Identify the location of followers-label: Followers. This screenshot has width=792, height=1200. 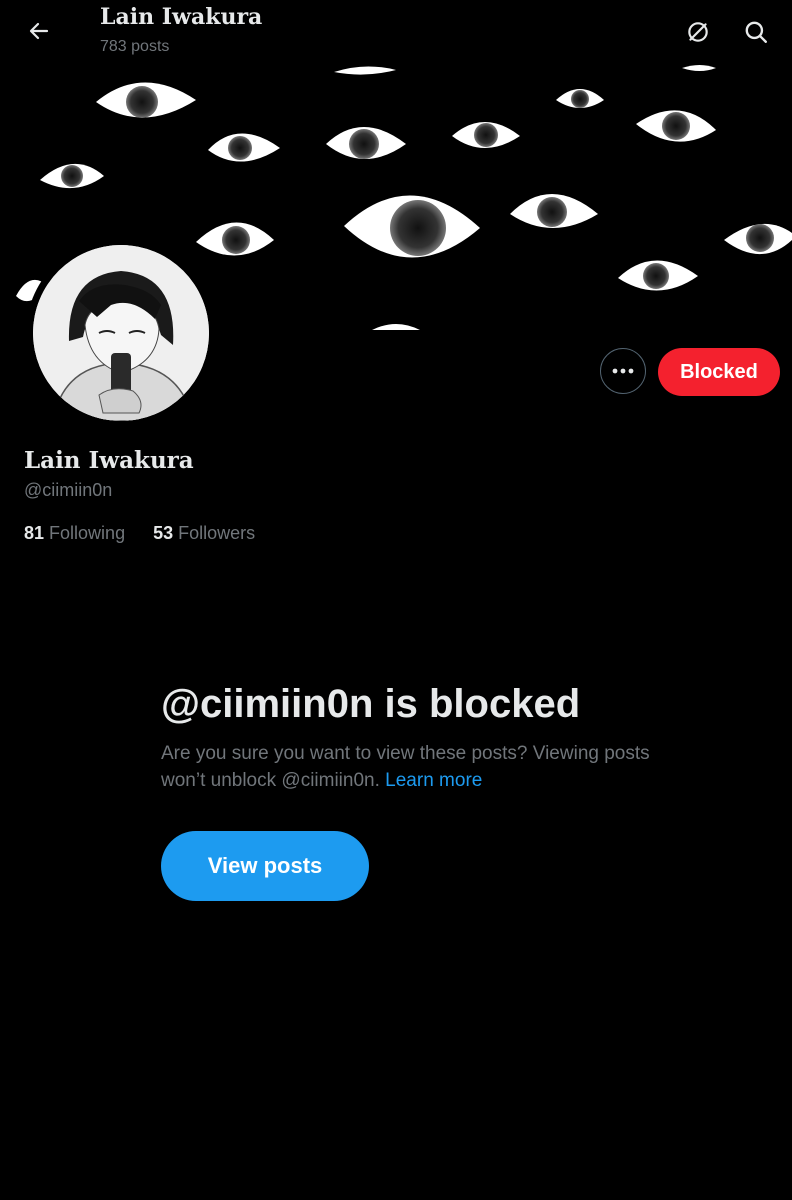
(217, 533).